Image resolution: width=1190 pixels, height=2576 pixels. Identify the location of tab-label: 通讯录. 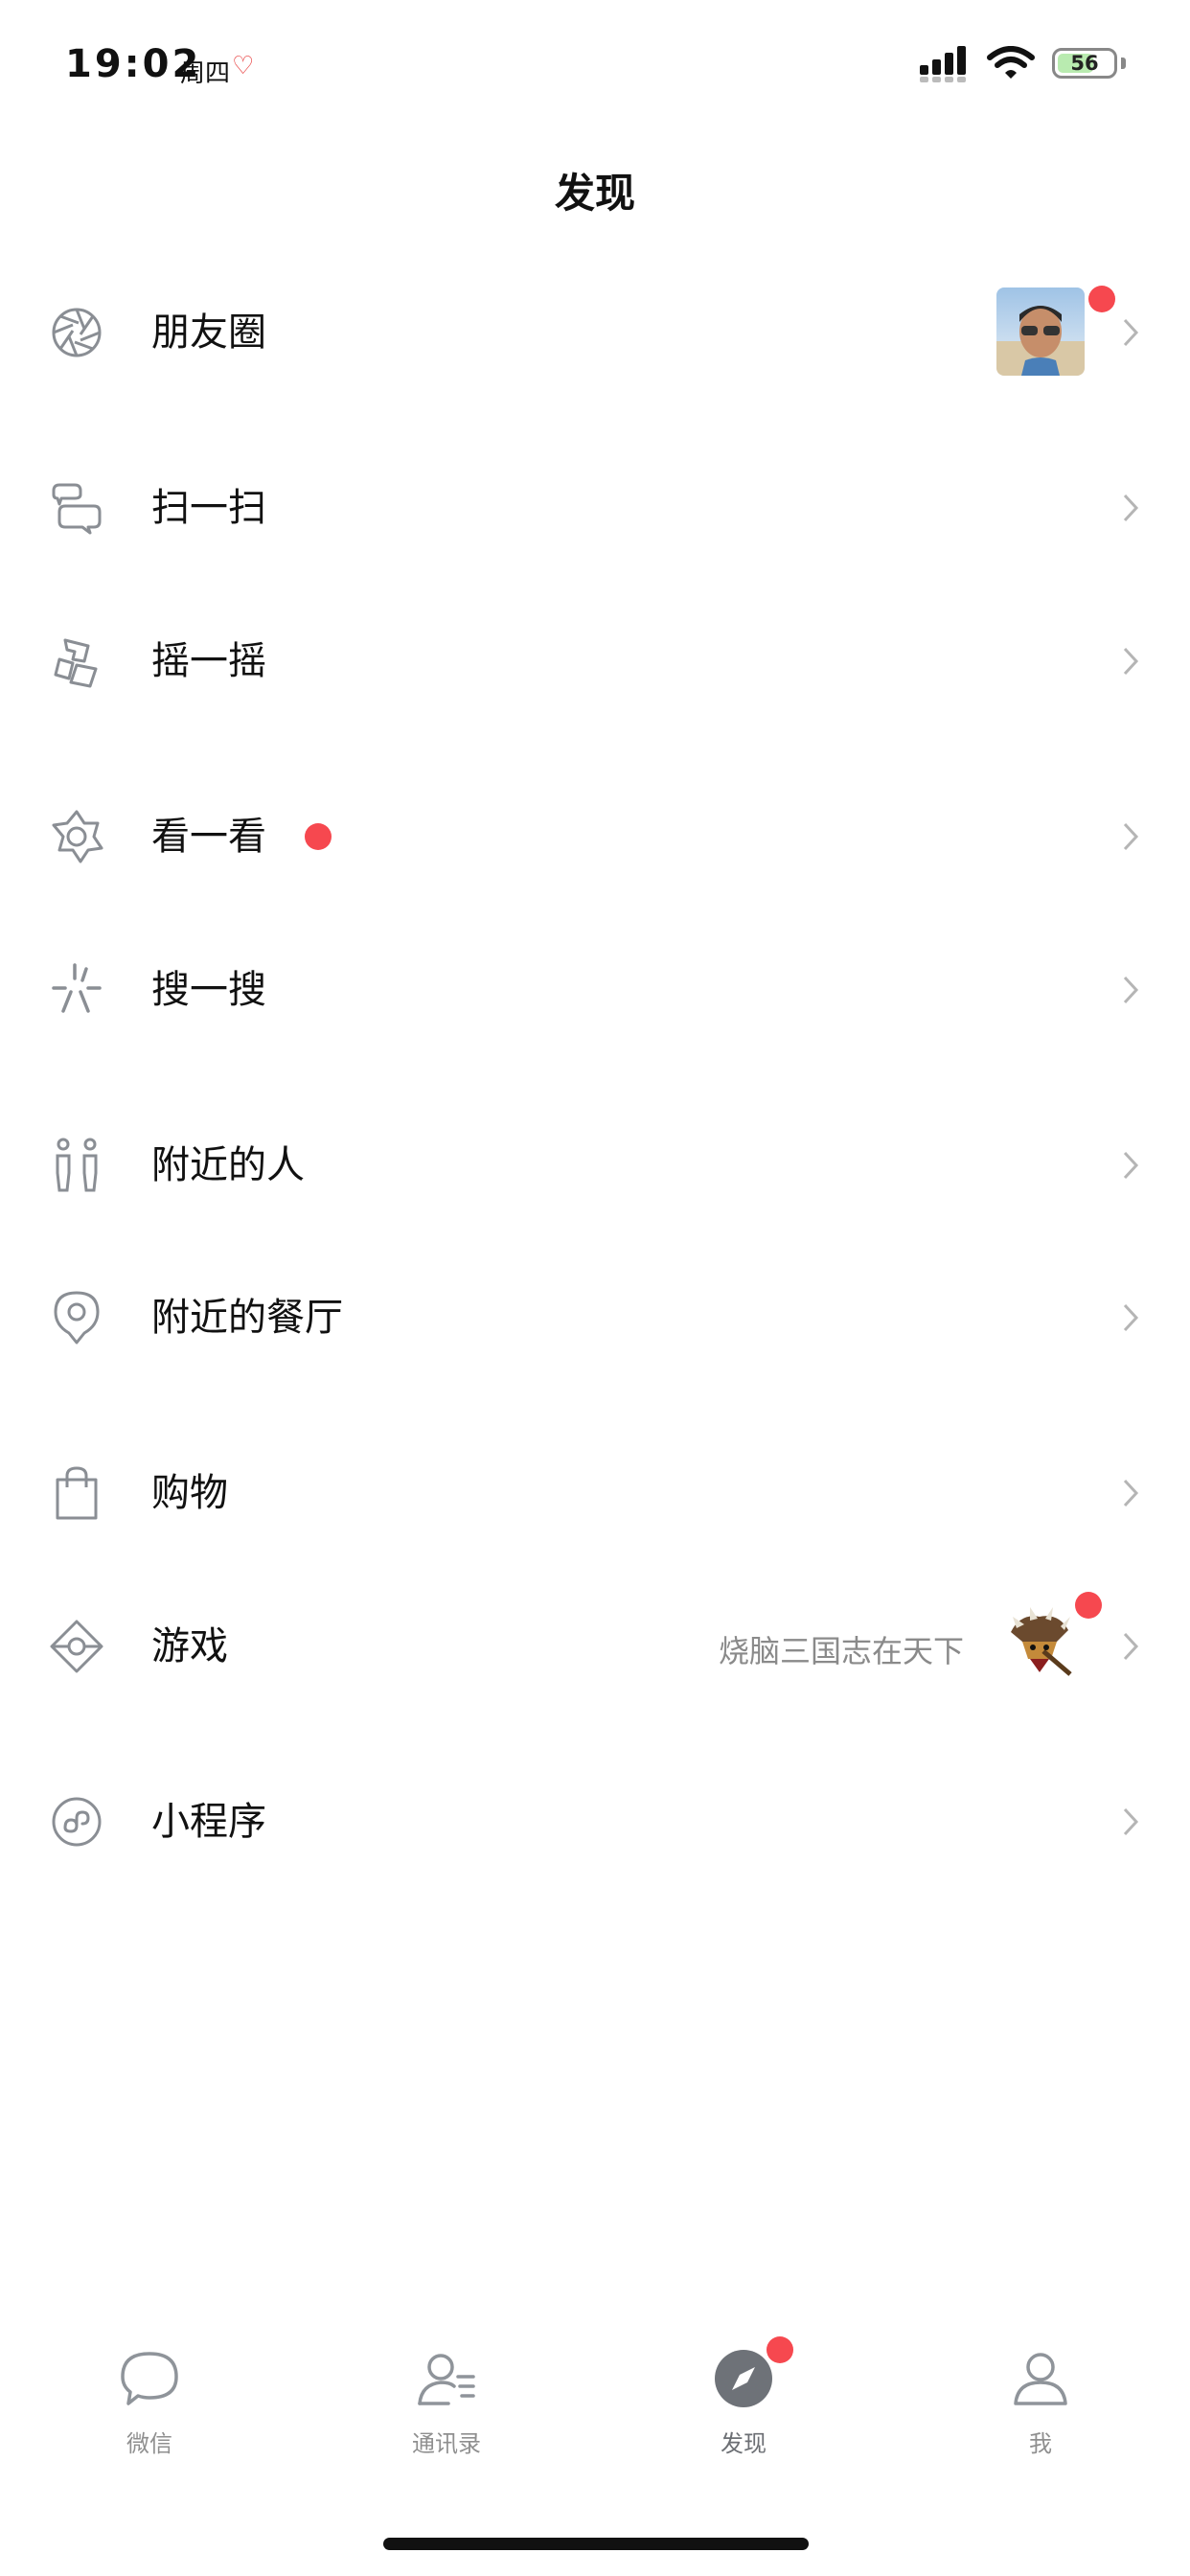
(447, 2443).